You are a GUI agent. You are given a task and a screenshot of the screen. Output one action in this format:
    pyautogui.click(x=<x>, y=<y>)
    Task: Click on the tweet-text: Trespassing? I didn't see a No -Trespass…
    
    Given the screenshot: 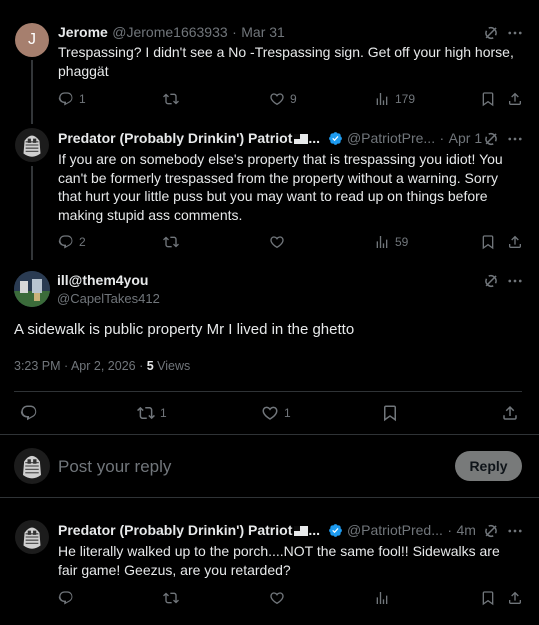 What is the action you would take?
    pyautogui.click(x=286, y=61)
    